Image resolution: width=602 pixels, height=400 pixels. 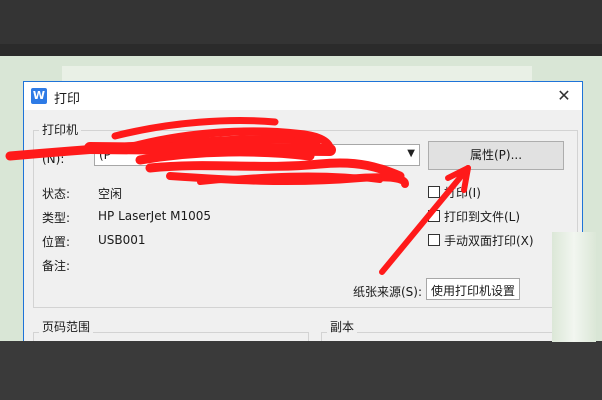 What do you see at coordinates (482, 217) in the screenshot?
I see `print-to-file-label: 打印到文件(L)` at bounding box center [482, 217].